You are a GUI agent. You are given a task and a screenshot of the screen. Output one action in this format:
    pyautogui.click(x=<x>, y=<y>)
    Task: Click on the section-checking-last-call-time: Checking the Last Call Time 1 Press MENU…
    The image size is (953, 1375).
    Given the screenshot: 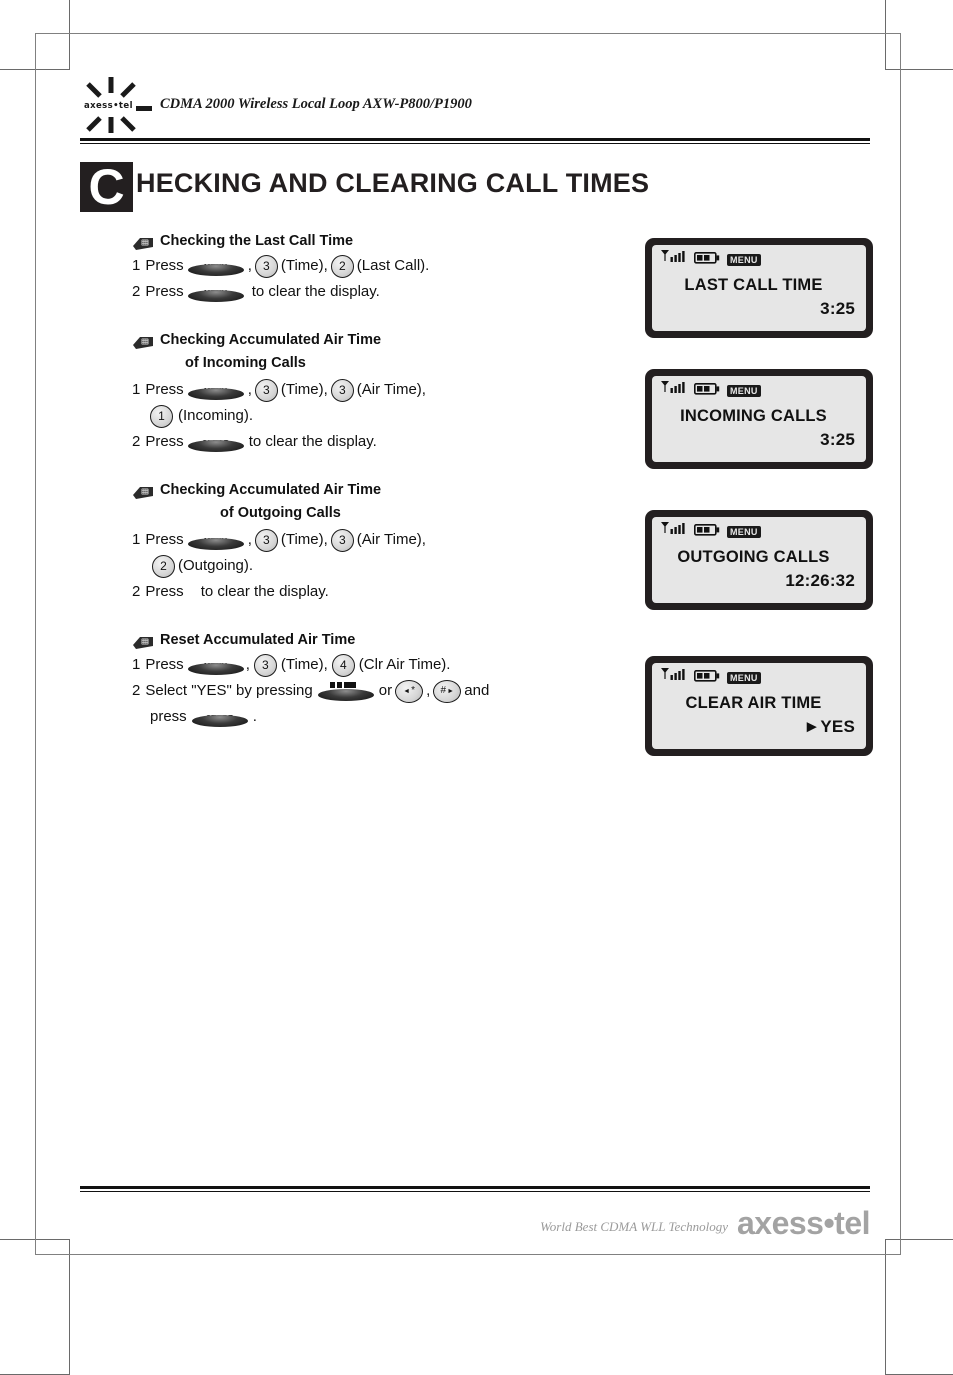 What is the action you would take?
    pyautogui.click(x=347, y=268)
    